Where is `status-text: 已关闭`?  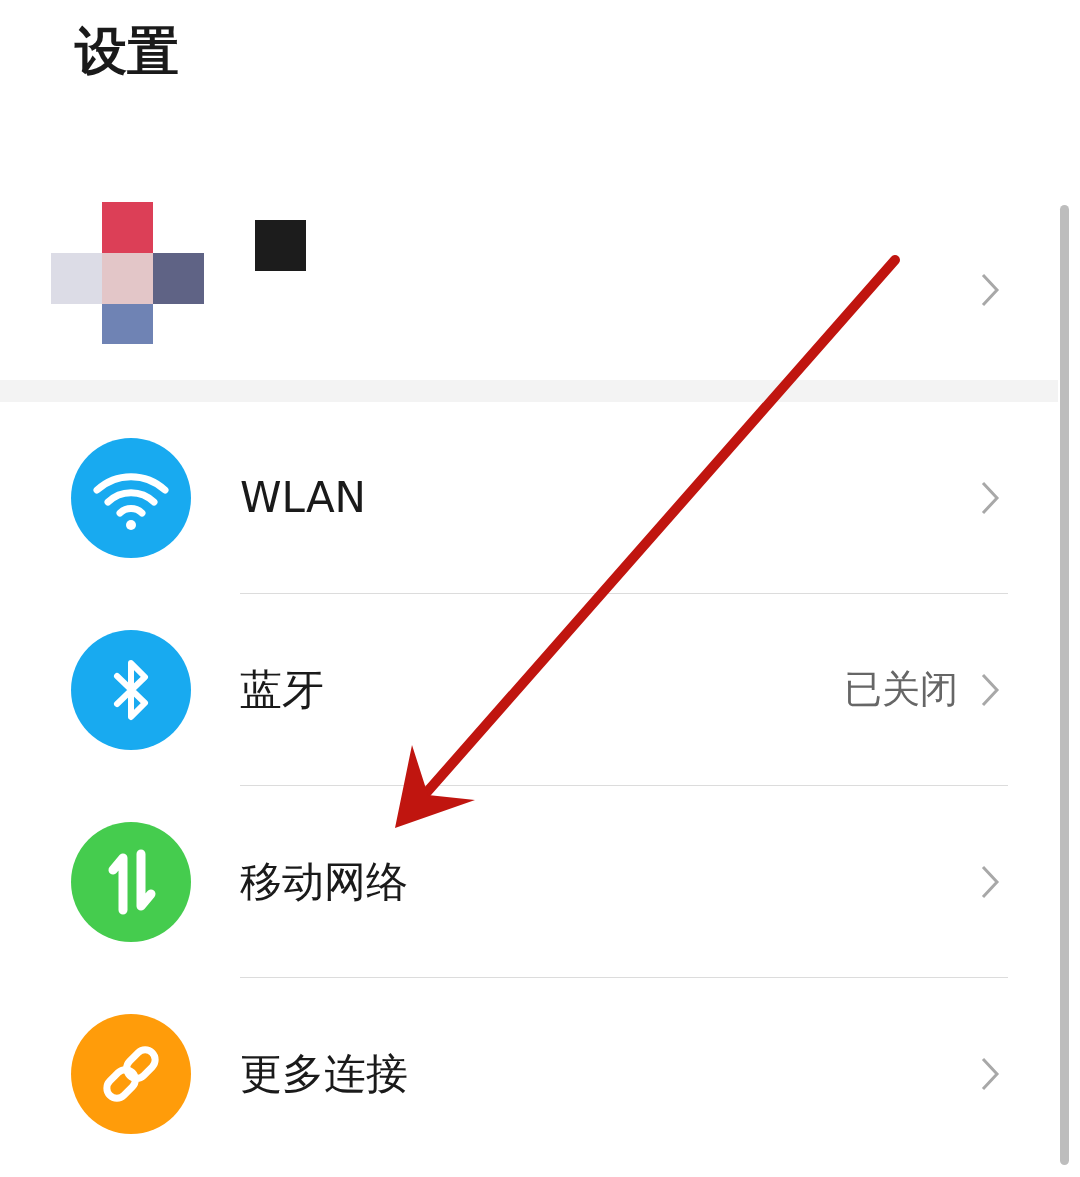 status-text: 已关闭 is located at coordinates (901, 689).